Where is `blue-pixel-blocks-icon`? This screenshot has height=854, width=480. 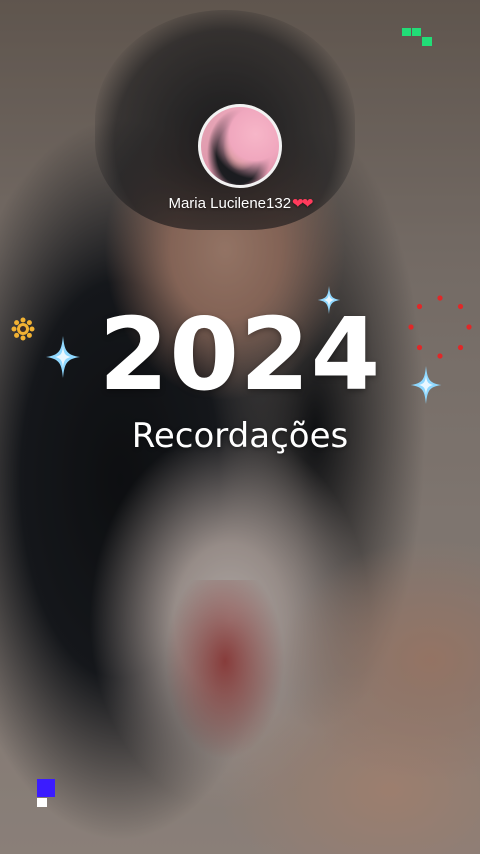 blue-pixel-blocks-icon is located at coordinates (46, 793).